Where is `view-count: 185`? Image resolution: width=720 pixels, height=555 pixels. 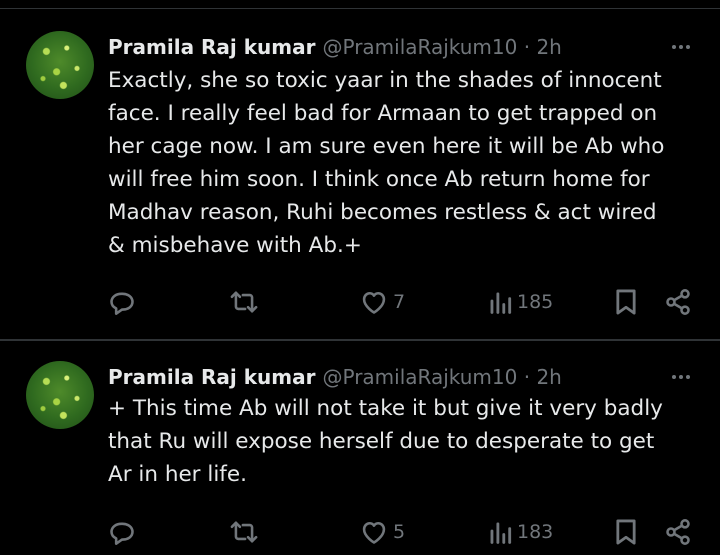
view-count: 185 is located at coordinates (535, 302).